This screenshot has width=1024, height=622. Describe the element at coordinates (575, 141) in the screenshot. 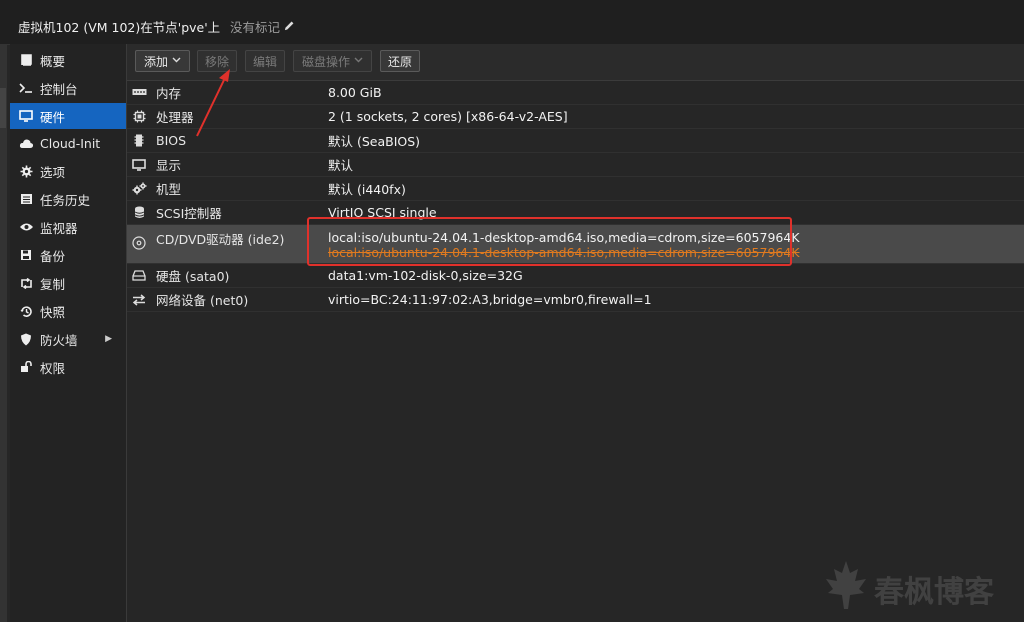

I see `hardware-row-bios: BIOS 默认 (SeaBIOS)` at that location.